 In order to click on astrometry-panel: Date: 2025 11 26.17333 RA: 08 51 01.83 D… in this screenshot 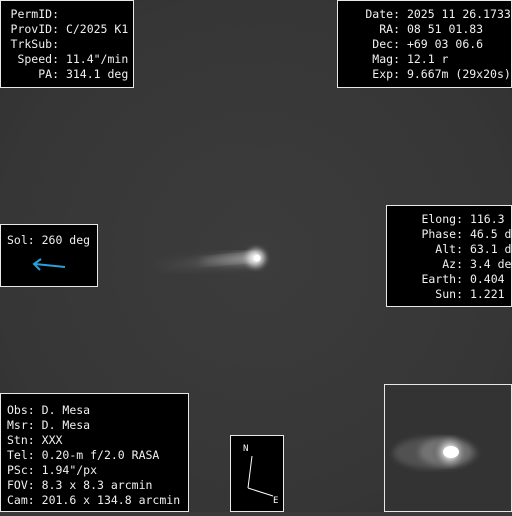, I will do `click(424, 44)`.